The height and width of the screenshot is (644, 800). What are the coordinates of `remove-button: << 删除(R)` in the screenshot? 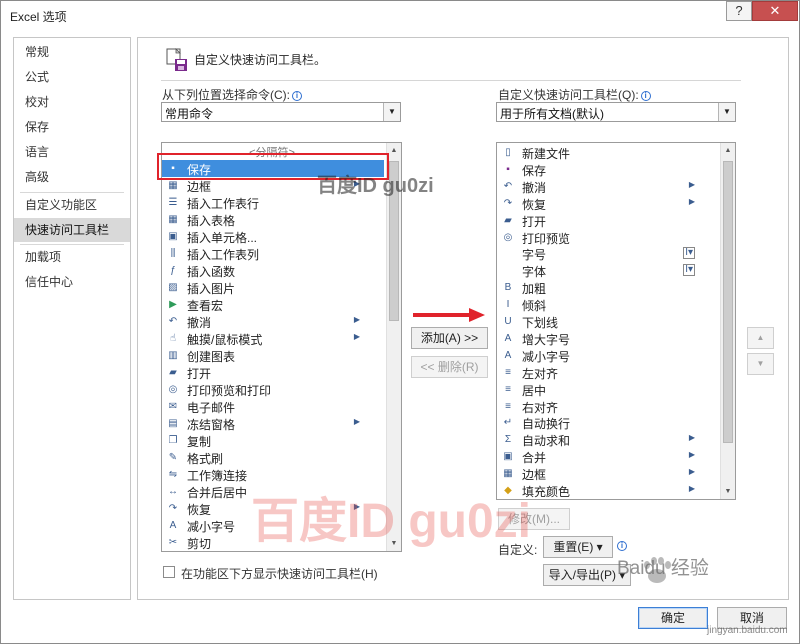 It's located at (449, 367).